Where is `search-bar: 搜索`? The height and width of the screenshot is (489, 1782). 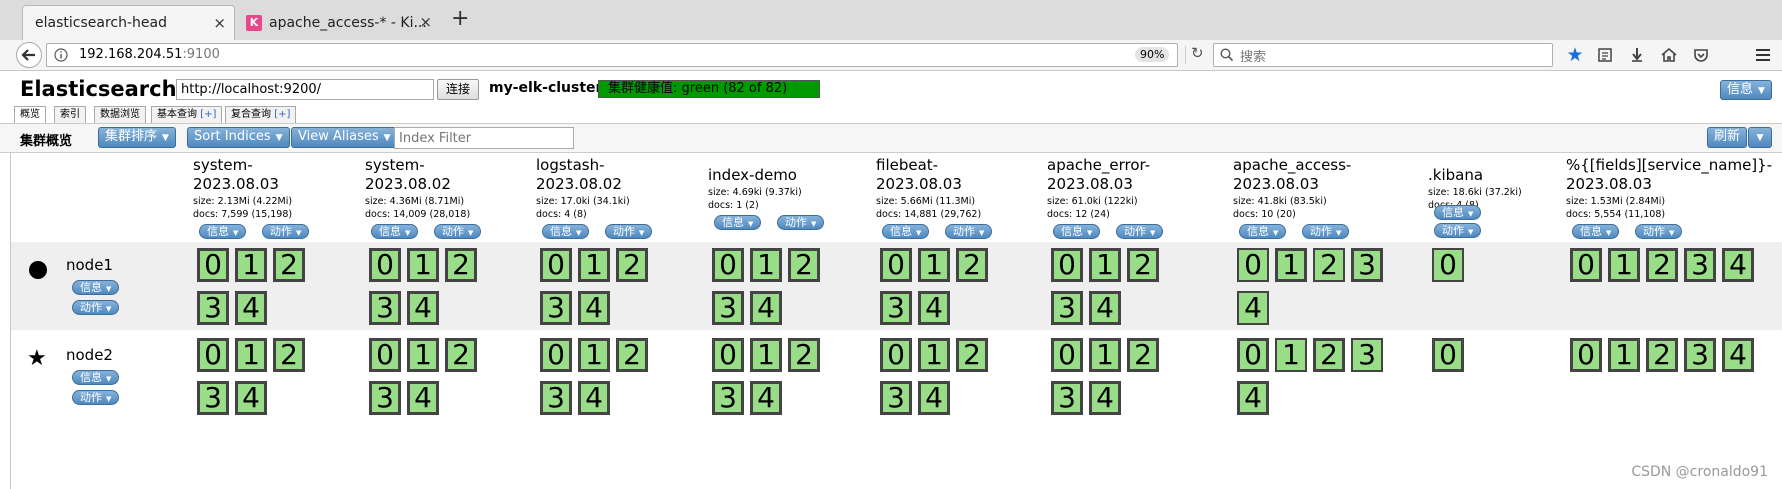
search-bar: 搜索 is located at coordinates (1383, 55).